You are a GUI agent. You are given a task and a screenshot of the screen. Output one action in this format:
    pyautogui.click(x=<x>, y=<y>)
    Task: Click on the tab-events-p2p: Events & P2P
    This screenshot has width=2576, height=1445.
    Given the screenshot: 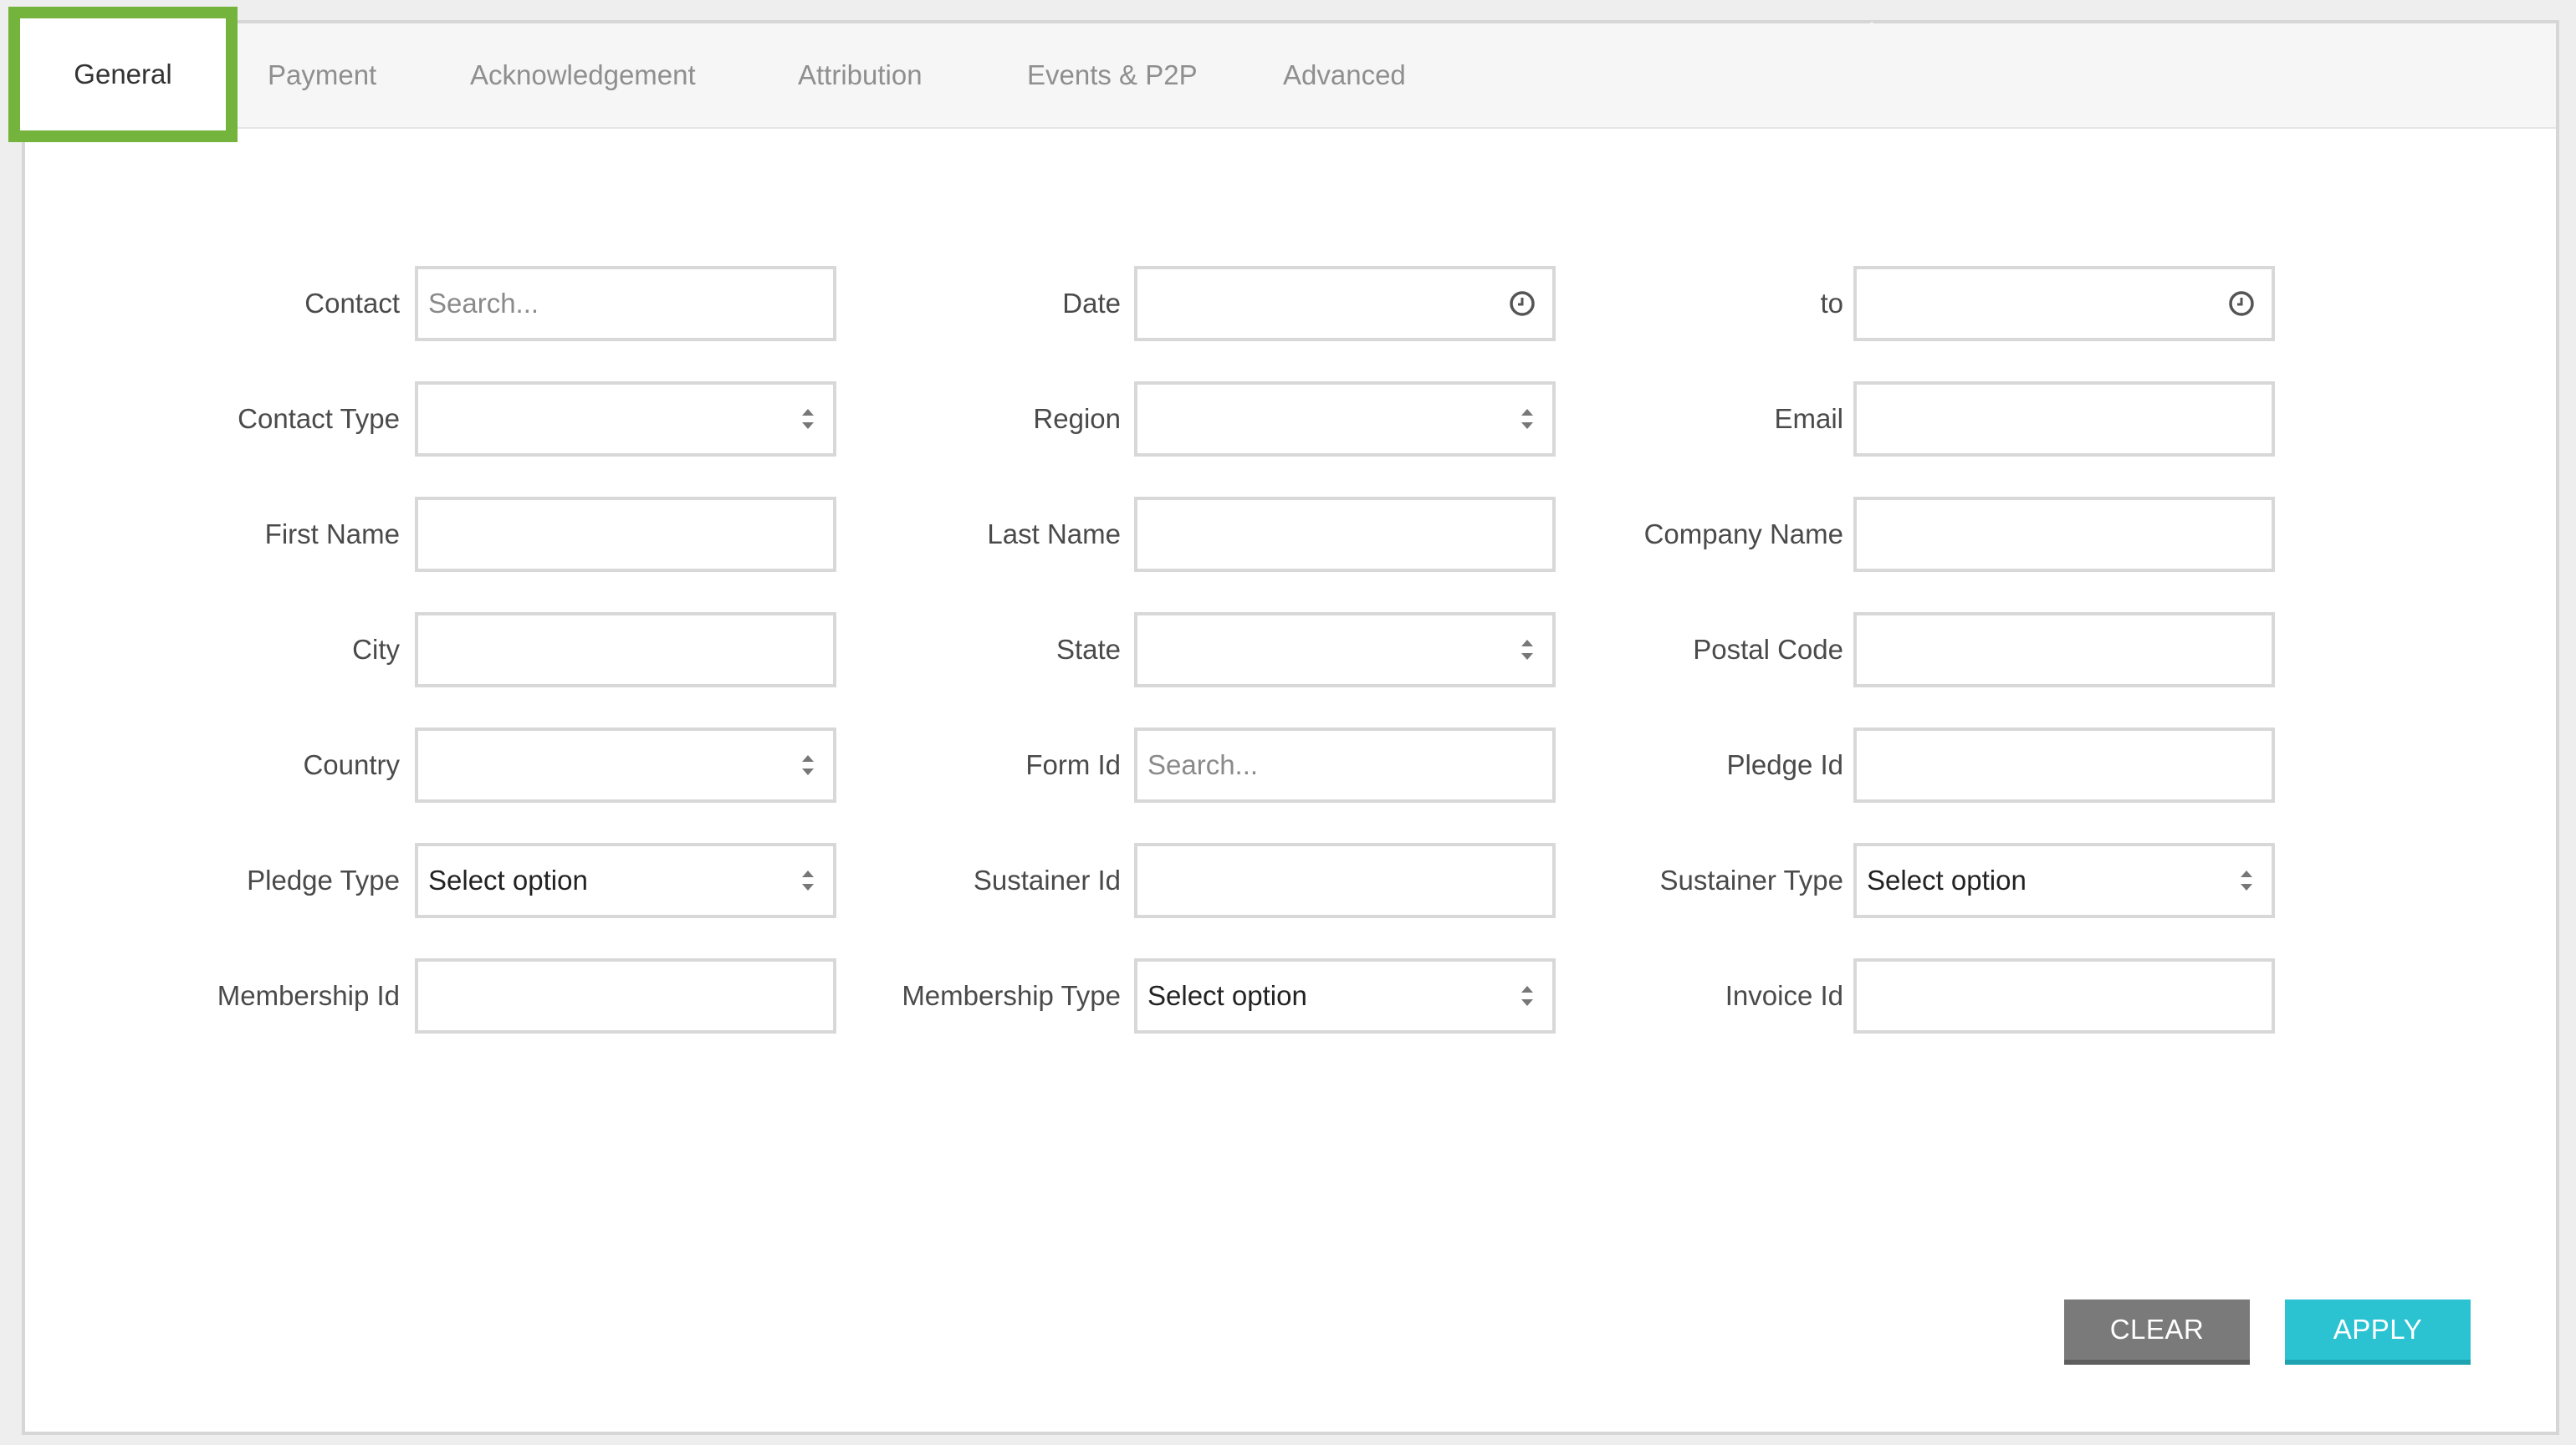 What is the action you would take?
    pyautogui.click(x=1112, y=75)
    